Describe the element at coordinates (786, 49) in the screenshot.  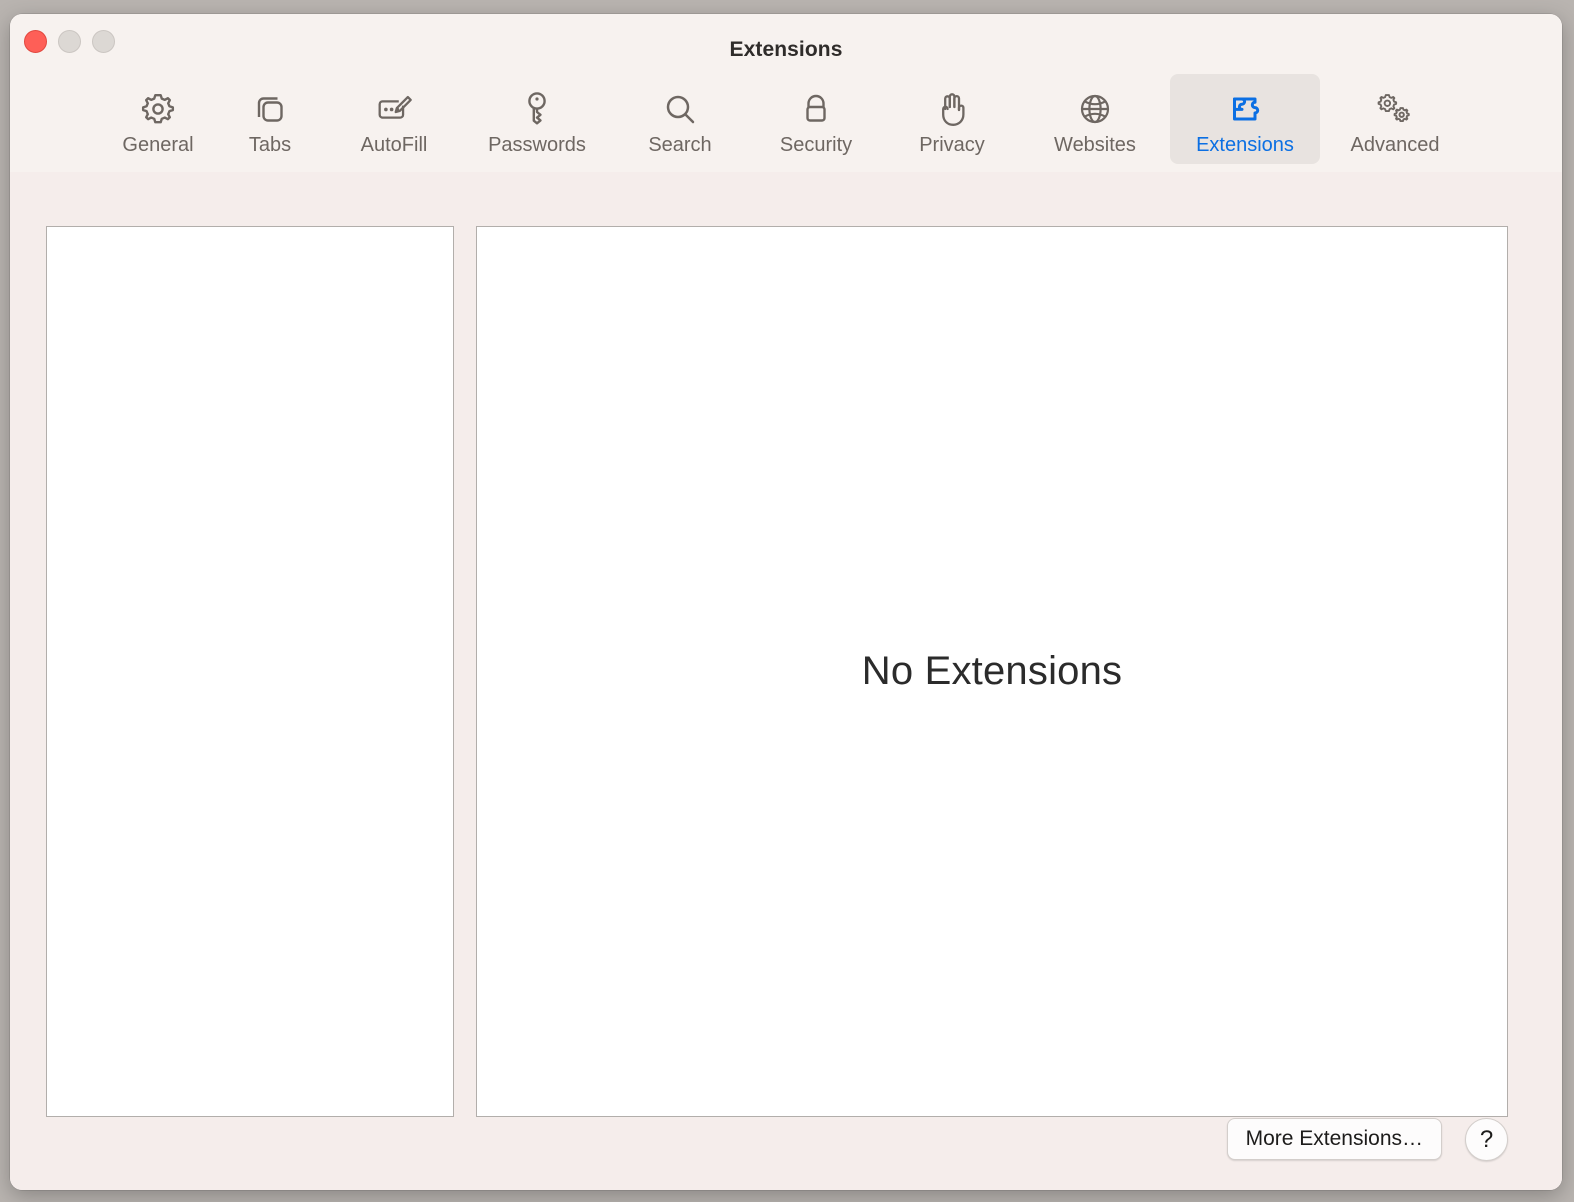
I see `window-title: Extensions` at that location.